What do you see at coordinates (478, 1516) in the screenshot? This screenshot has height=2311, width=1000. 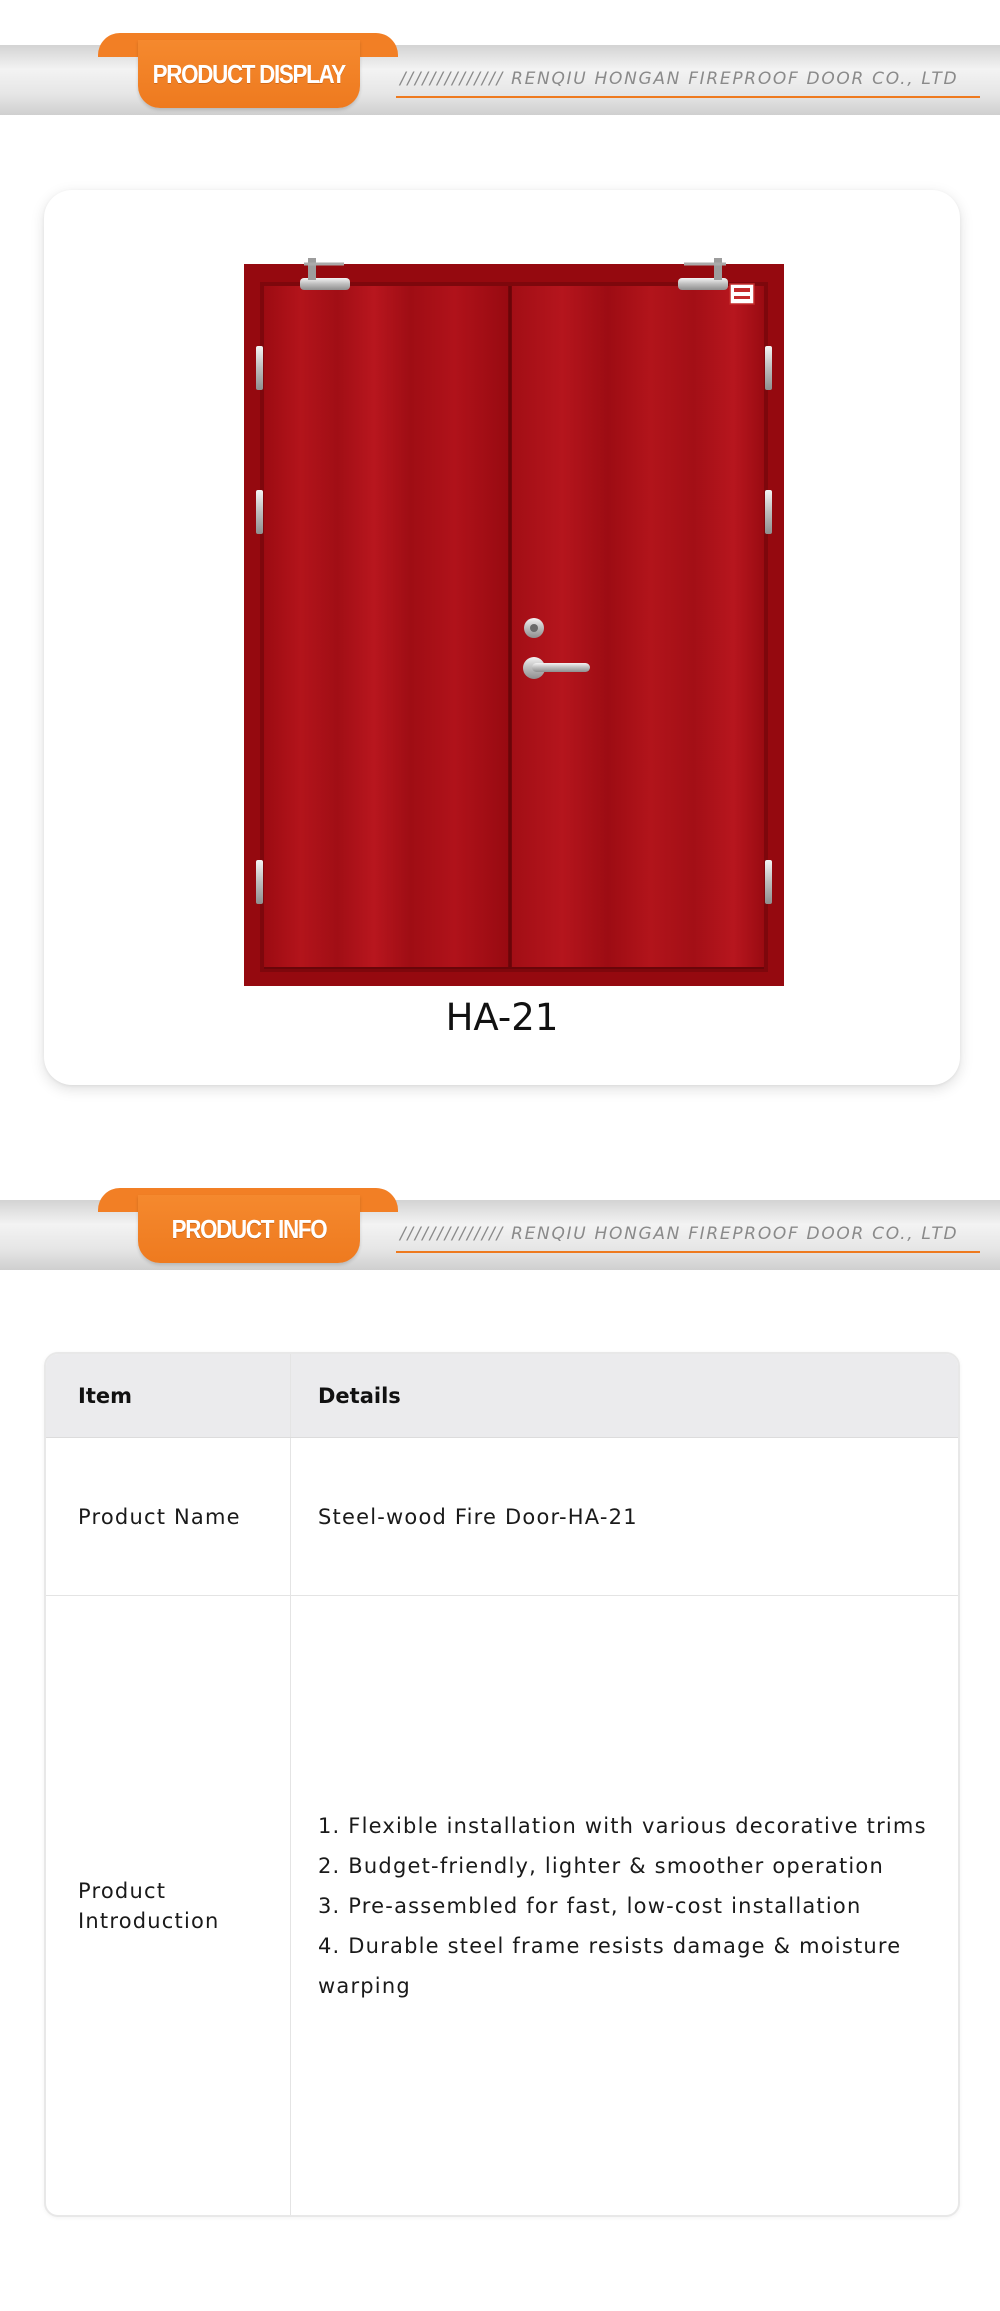 I see `row-details-product-name: Steel-wood Fire Door-HA-21` at bounding box center [478, 1516].